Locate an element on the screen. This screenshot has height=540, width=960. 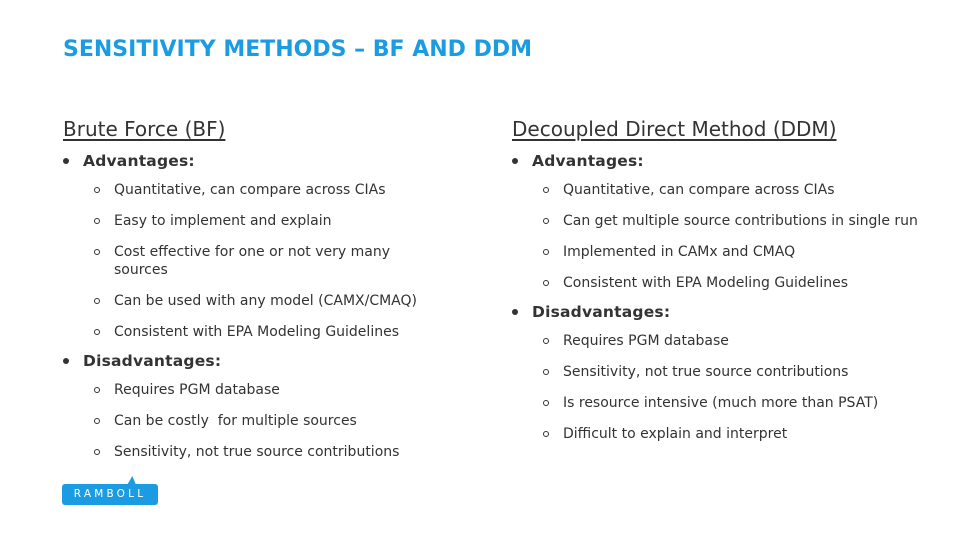
ramboll-logo: RAMBOLL is located at coordinates (110, 490).